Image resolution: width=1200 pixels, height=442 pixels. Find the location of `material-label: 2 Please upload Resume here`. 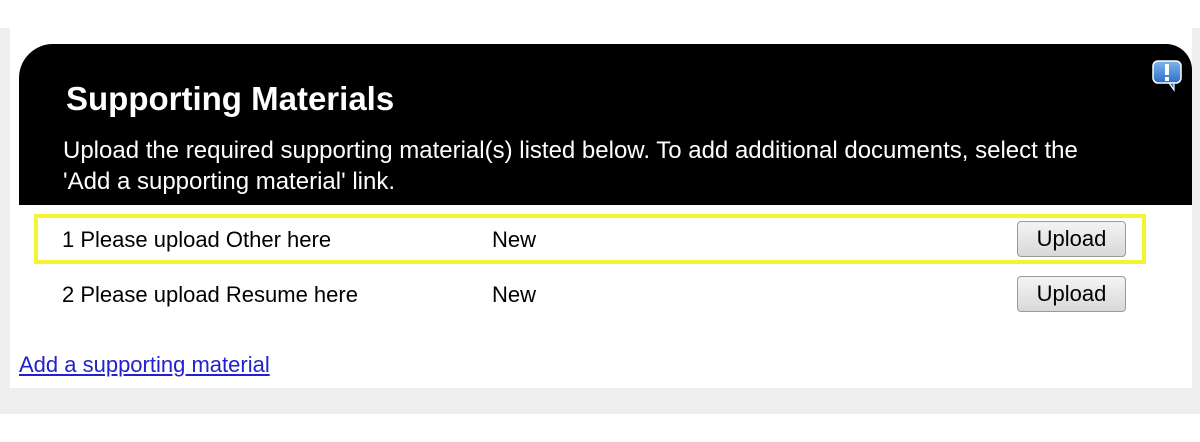

material-label: 2 Please upload Resume here is located at coordinates (210, 294).